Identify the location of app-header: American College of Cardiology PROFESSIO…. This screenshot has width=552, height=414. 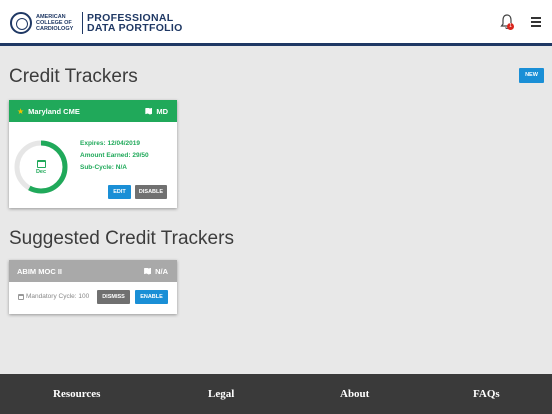
(276, 23).